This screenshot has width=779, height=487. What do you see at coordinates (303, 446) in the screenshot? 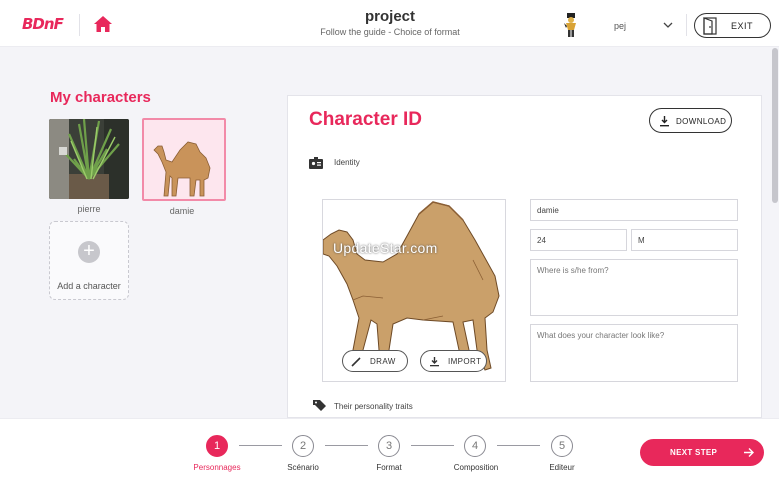
I see `step-2-circle: 2` at bounding box center [303, 446].